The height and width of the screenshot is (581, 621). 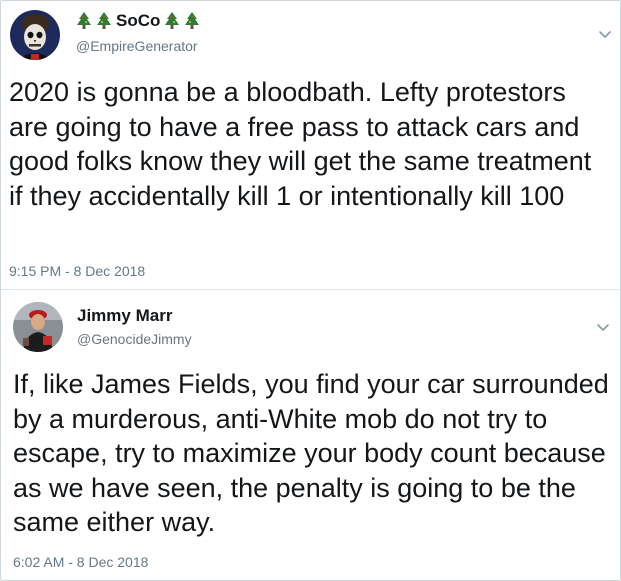 I want to click on person-photo-avatar-icon, so click(x=38, y=327).